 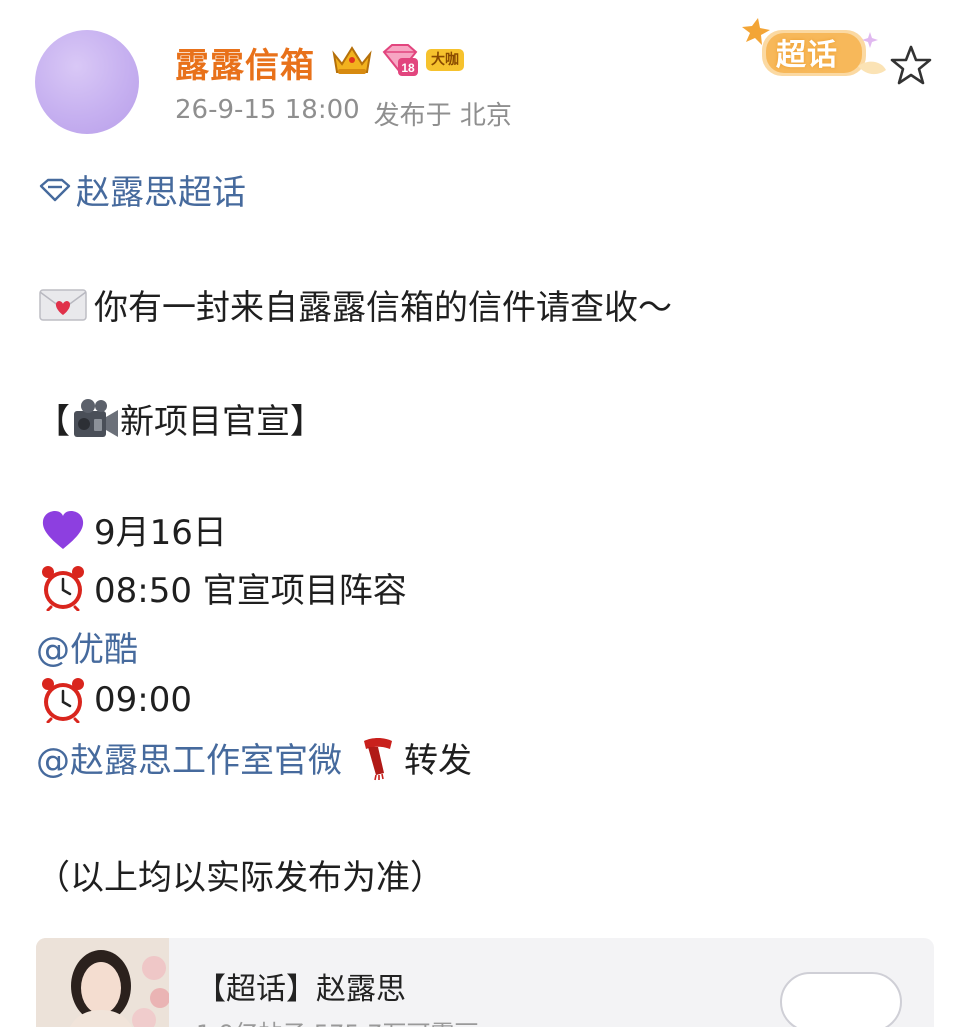 I want to click on note-text: （以上均以实际发布为准）, so click(x=240, y=878).